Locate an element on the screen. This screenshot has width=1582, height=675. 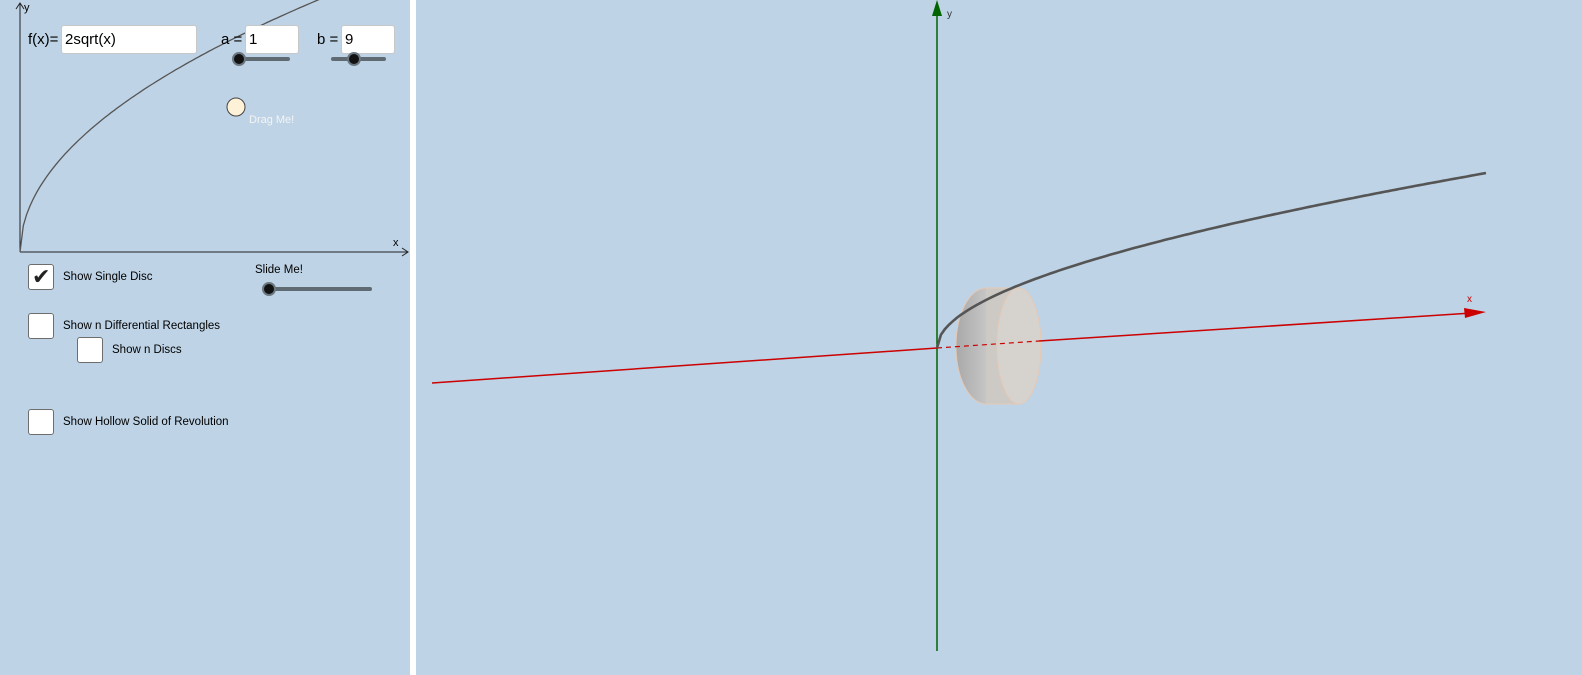
a-slider-knob is located at coordinates (239, 59).